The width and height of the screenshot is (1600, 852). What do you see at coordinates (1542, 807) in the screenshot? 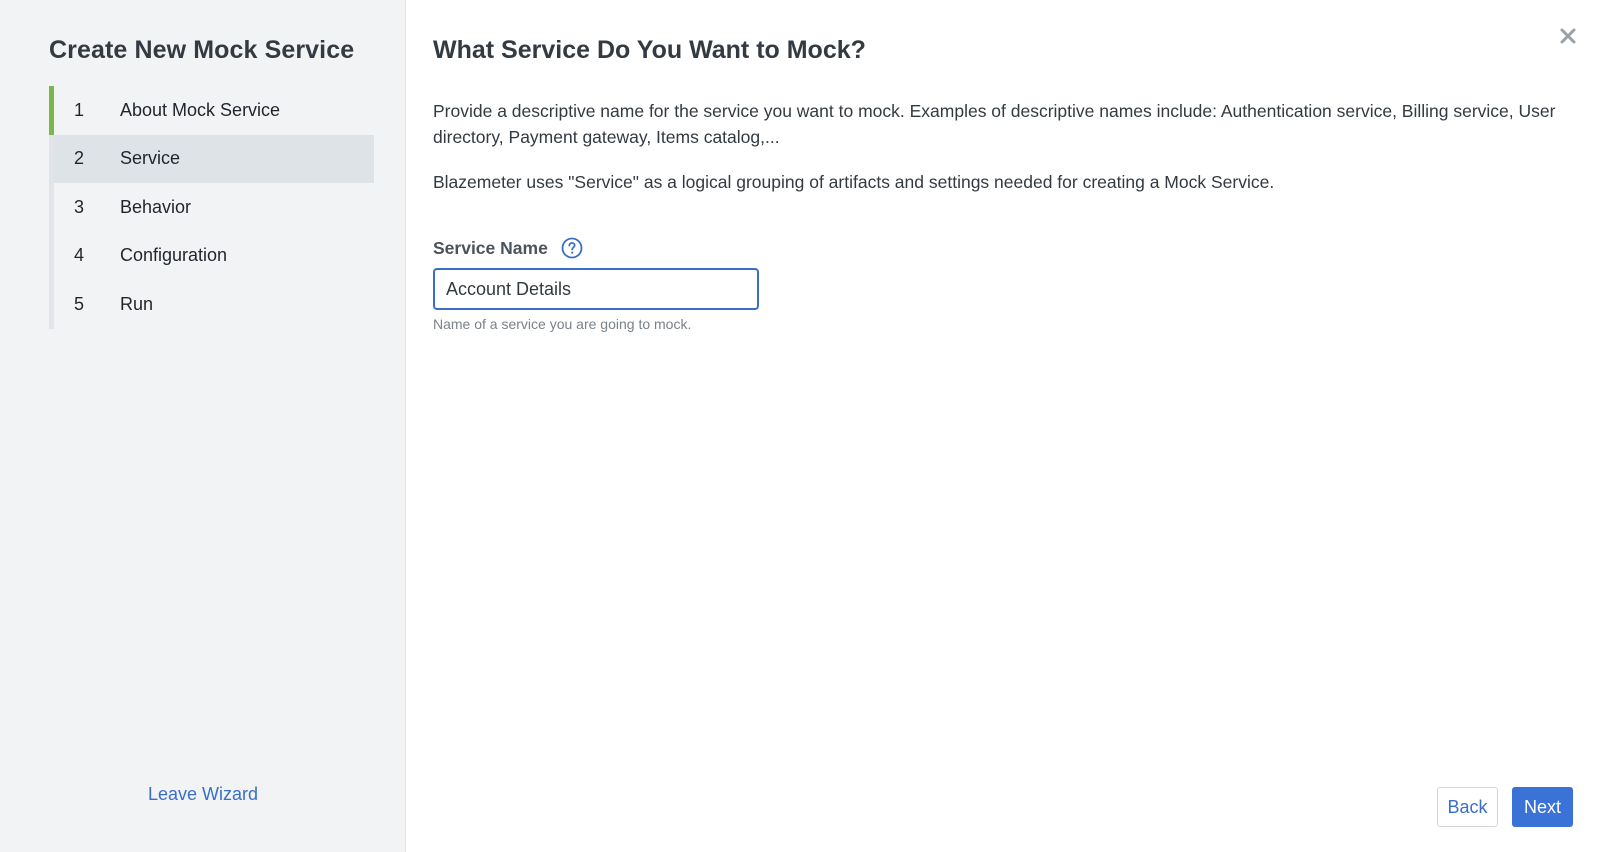
I see `next-button: Next` at bounding box center [1542, 807].